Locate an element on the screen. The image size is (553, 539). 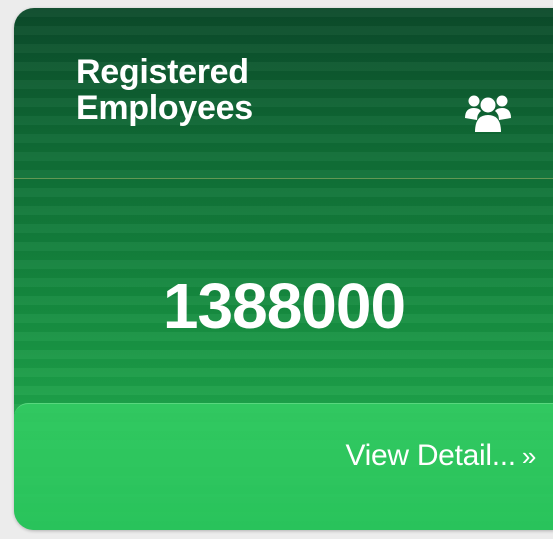
view-detail-link: View Detail...» is located at coordinates (441, 456).